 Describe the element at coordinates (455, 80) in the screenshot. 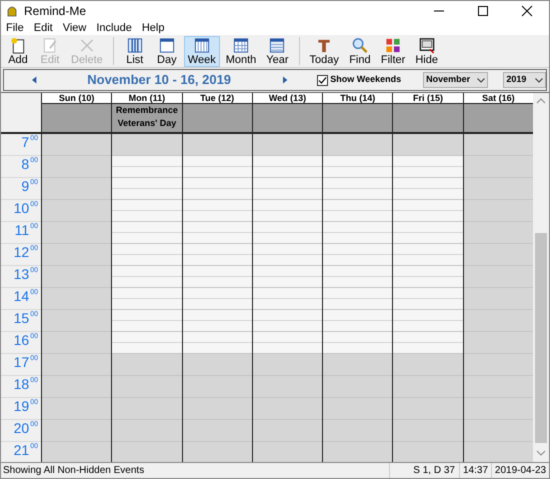

I see `month-dropdown: November` at that location.